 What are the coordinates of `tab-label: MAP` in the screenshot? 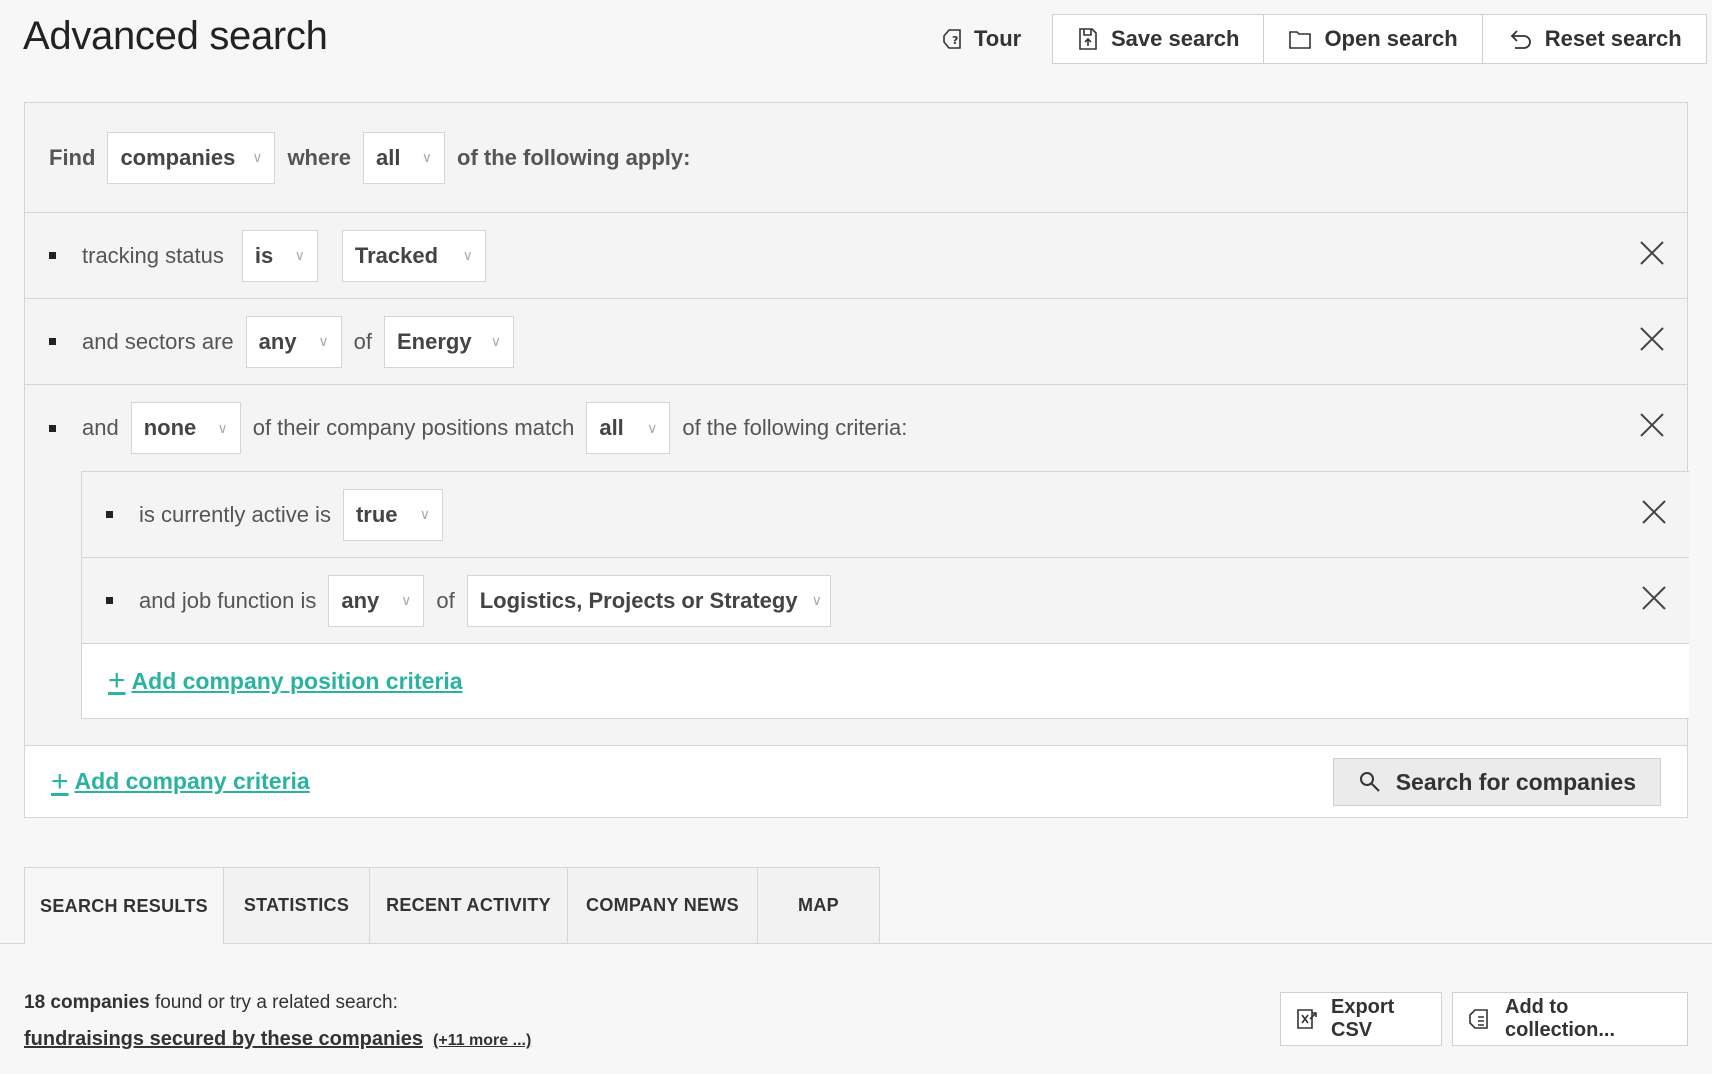 It's located at (818, 905).